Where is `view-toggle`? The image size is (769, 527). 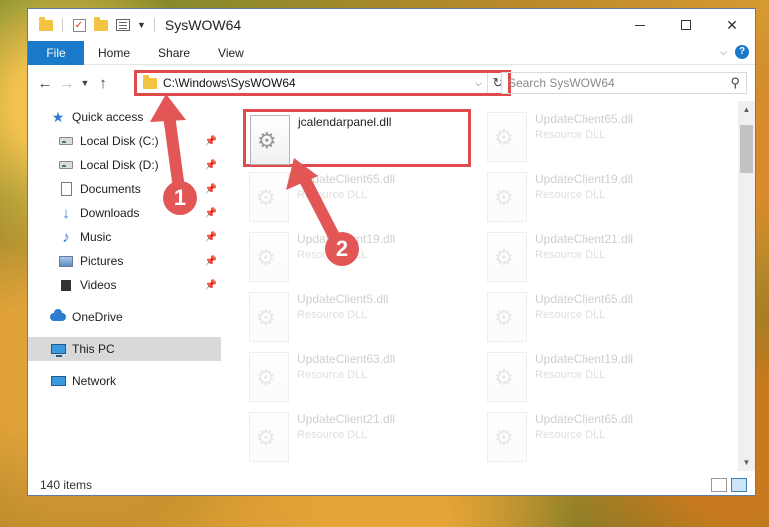
view-toggle is located at coordinates (729, 485).